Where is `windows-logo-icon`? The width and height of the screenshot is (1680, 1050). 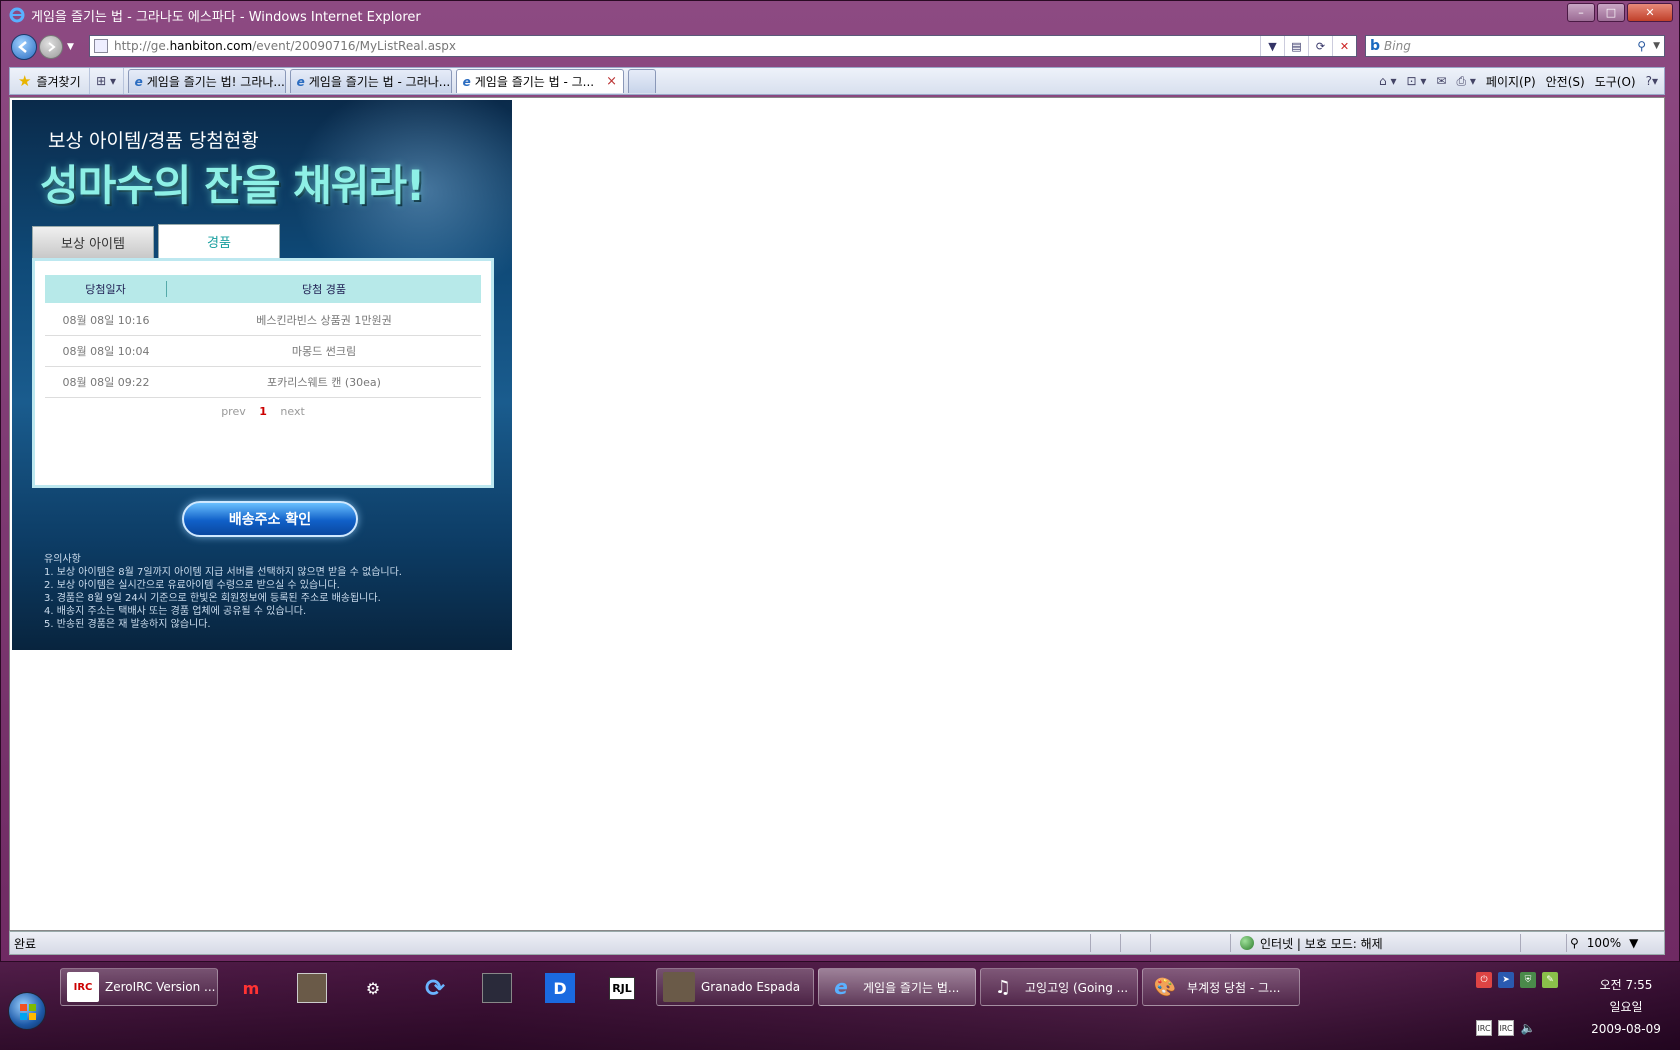 windows-logo-icon is located at coordinates (28, 1012).